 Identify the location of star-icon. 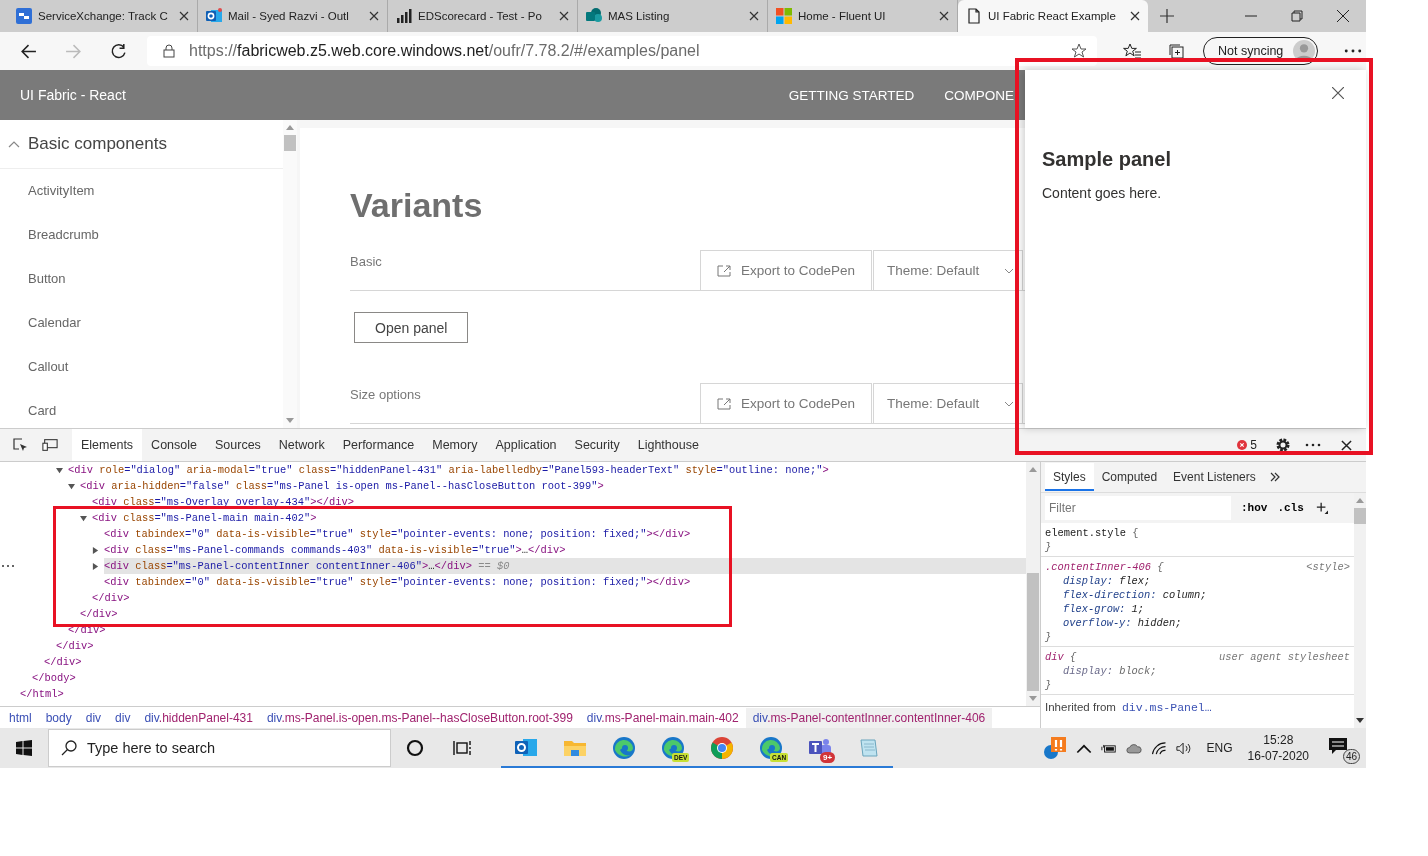
(1079, 51).